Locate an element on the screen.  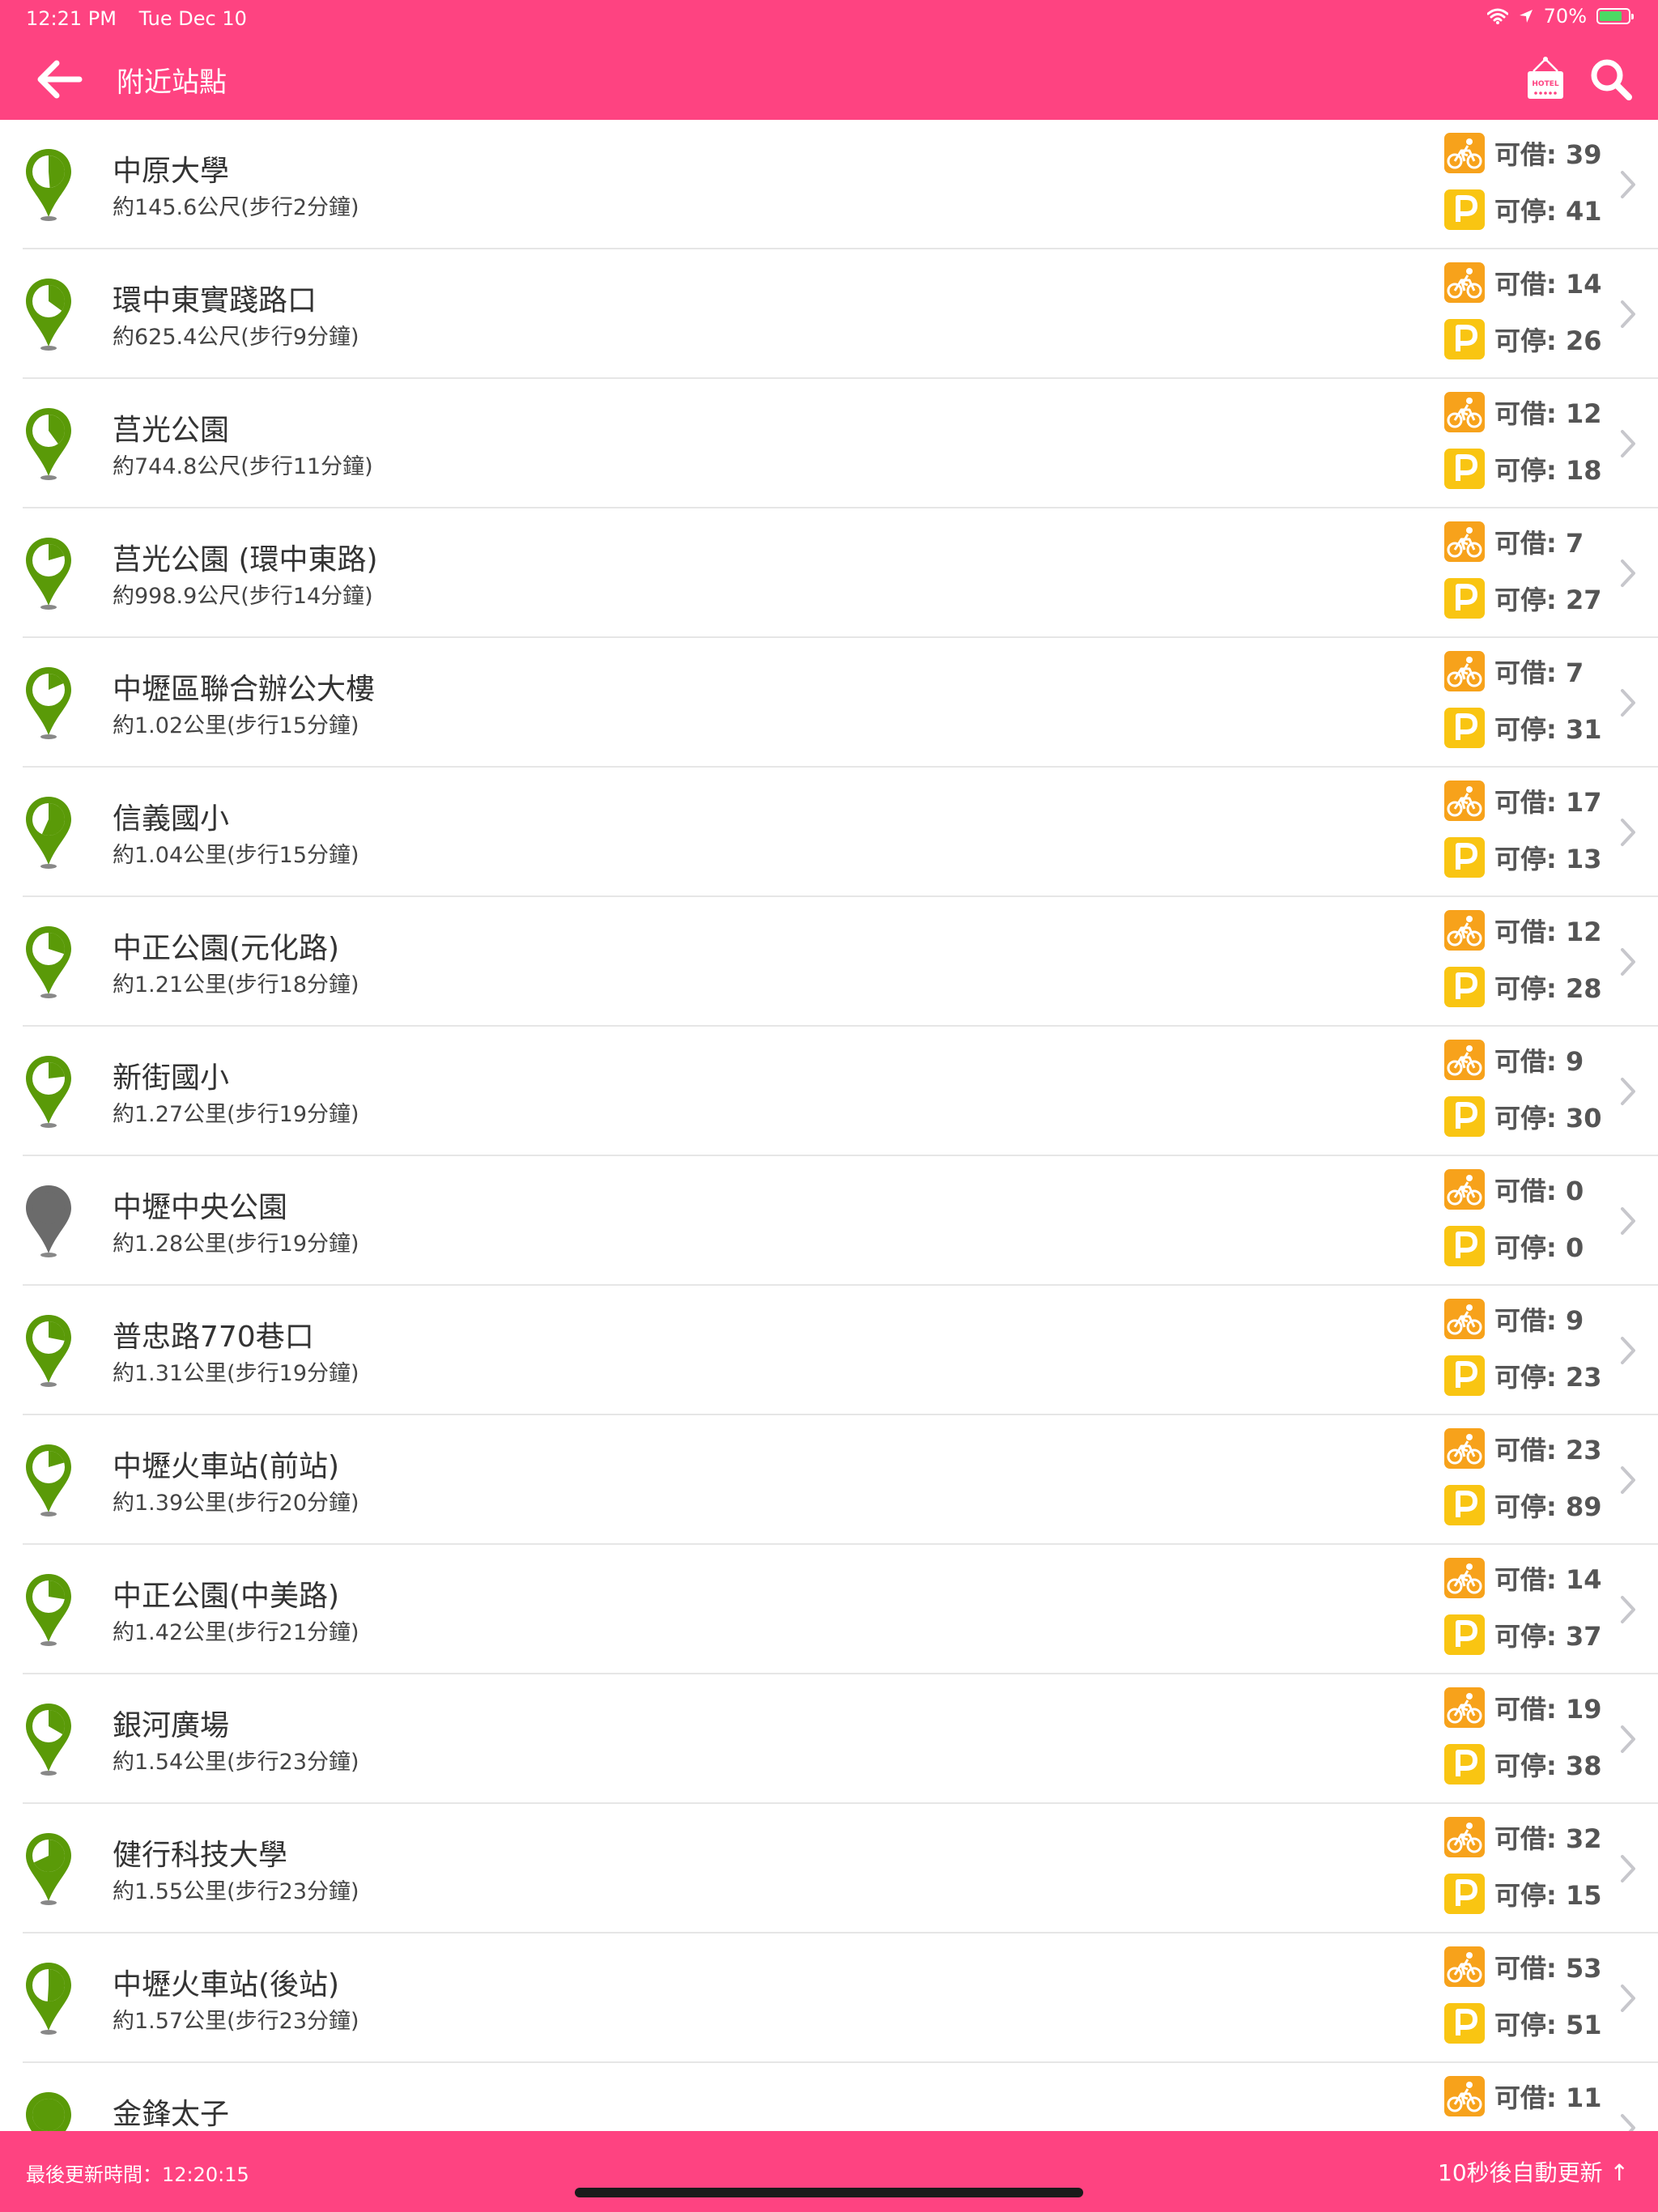
available-docks: 可停: 13 is located at coordinates (1522, 858).